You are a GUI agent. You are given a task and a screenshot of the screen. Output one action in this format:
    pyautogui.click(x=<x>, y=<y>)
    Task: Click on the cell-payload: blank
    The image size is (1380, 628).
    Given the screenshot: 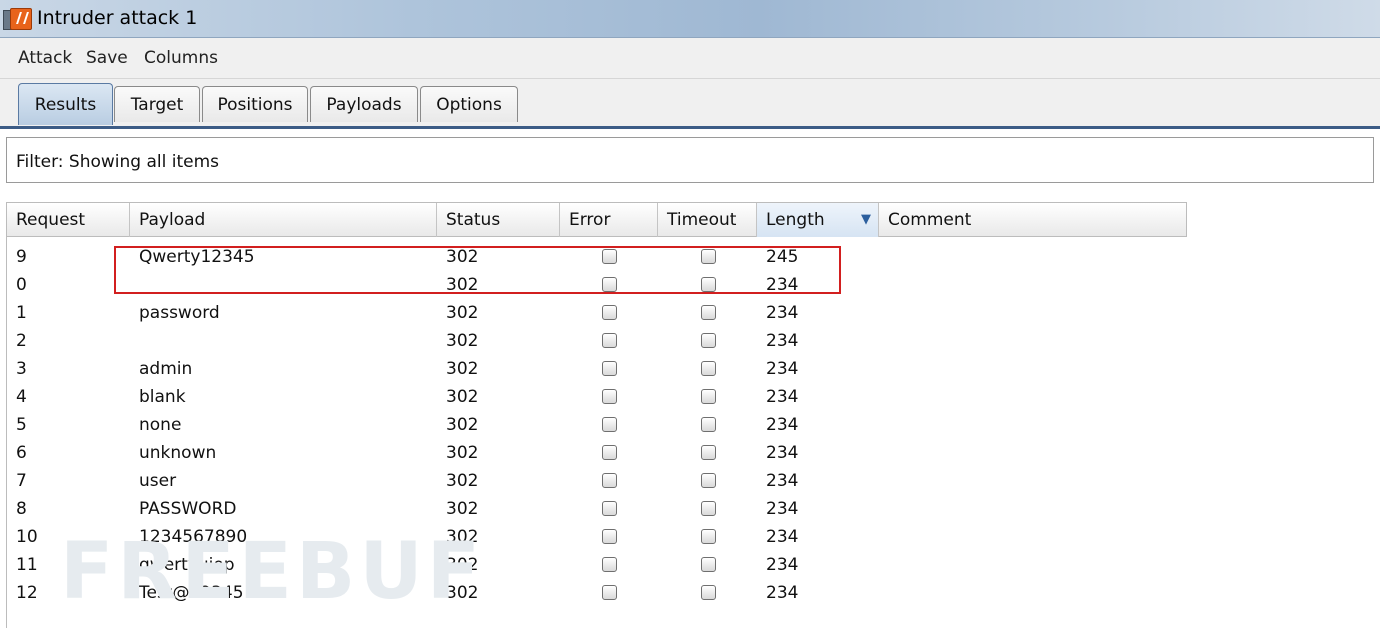 What is the action you would take?
    pyautogui.click(x=162, y=397)
    